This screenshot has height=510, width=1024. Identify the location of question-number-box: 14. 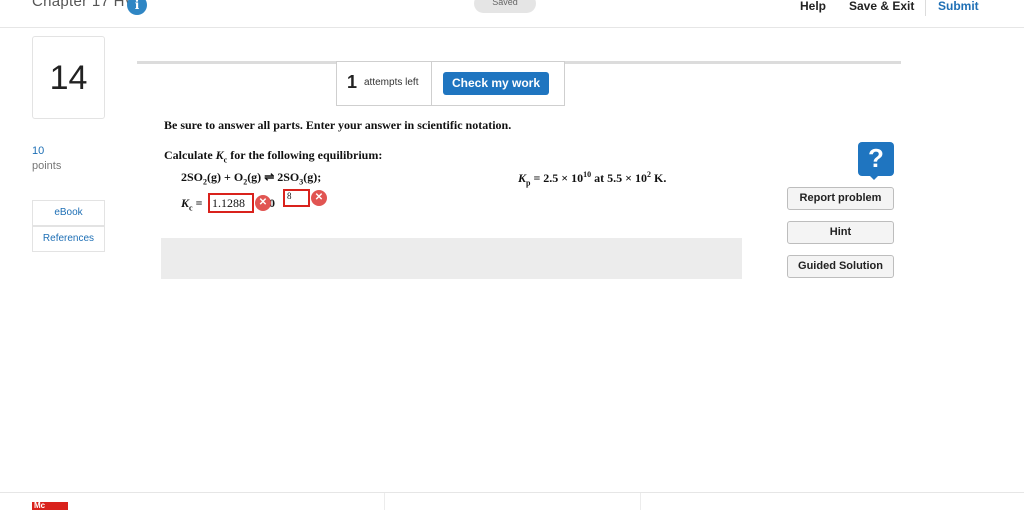
(68, 77).